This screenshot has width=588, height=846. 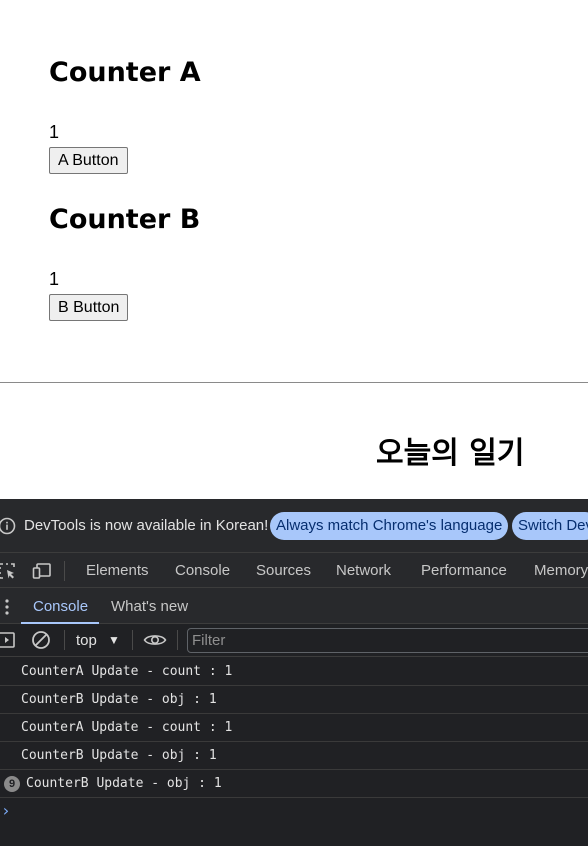 What do you see at coordinates (88, 160) in the screenshot?
I see `a-button: A Button` at bounding box center [88, 160].